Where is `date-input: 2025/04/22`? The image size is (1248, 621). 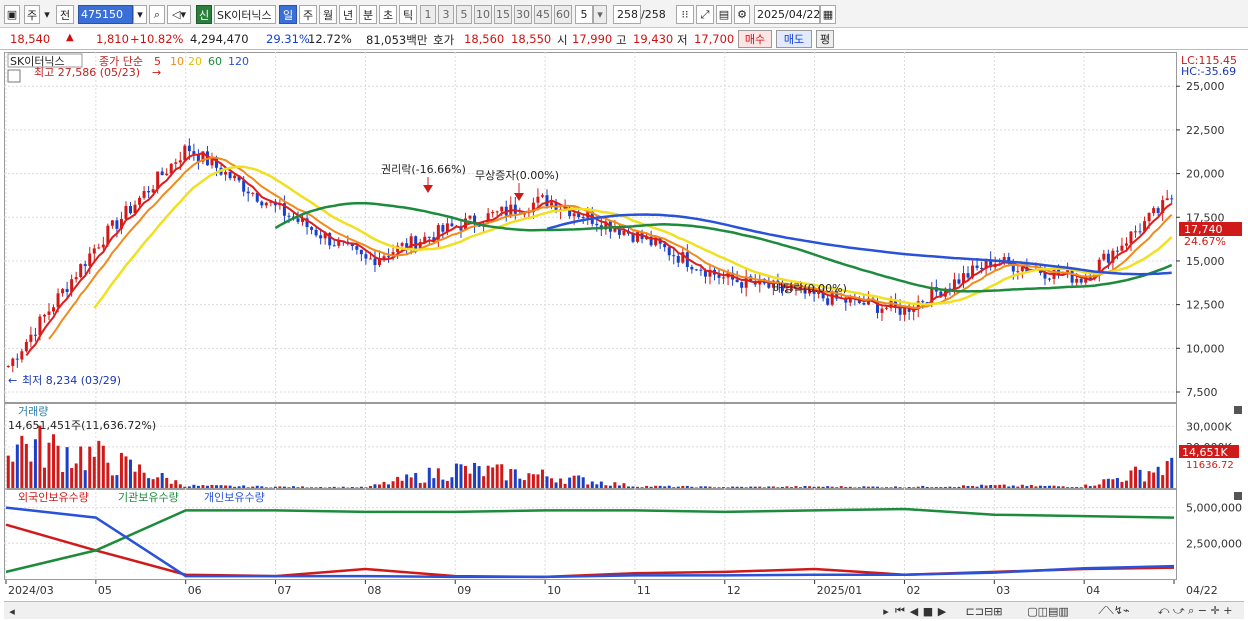 date-input: 2025/04/22 is located at coordinates (787, 14).